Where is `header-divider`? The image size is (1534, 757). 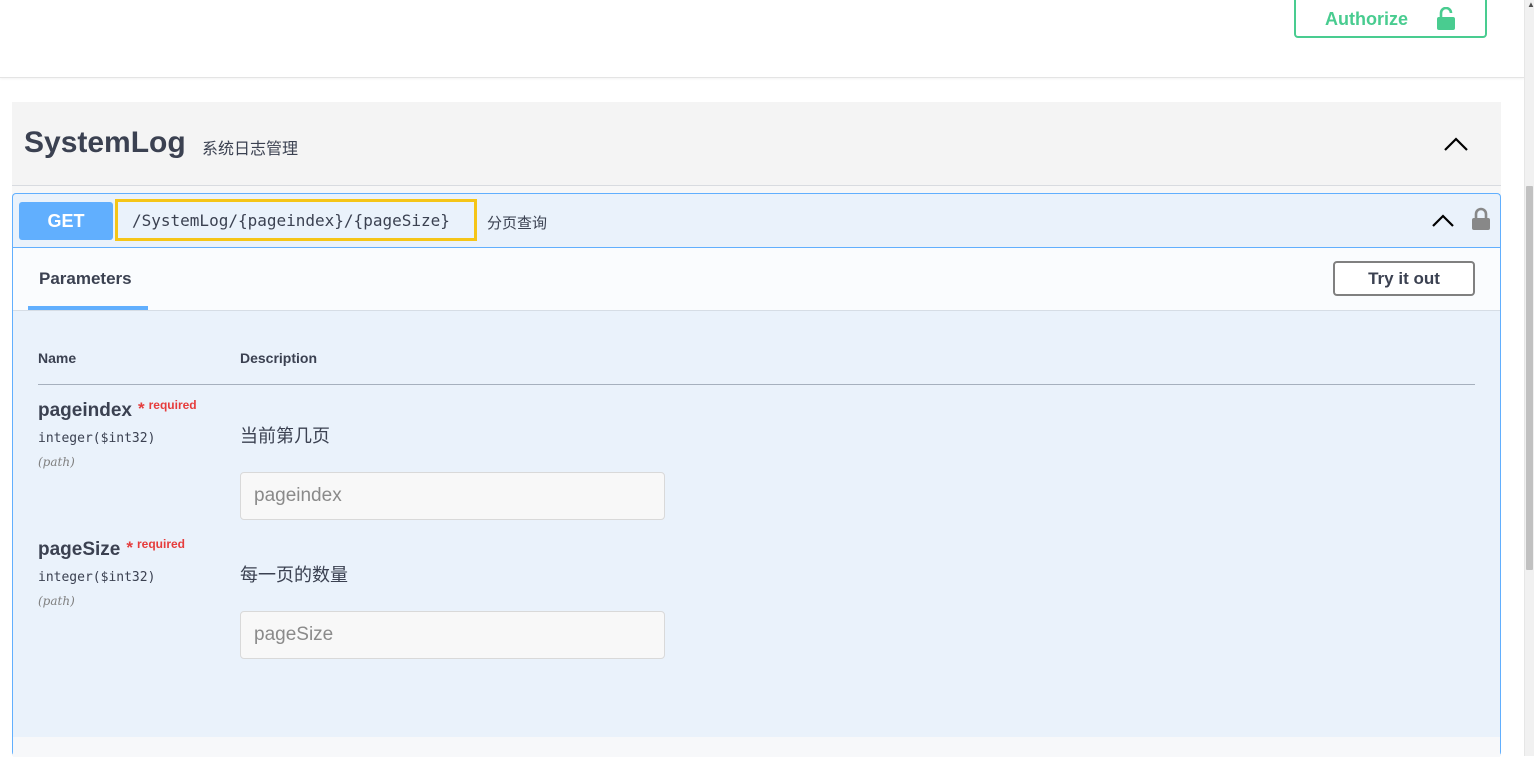
header-divider is located at coordinates (756, 384).